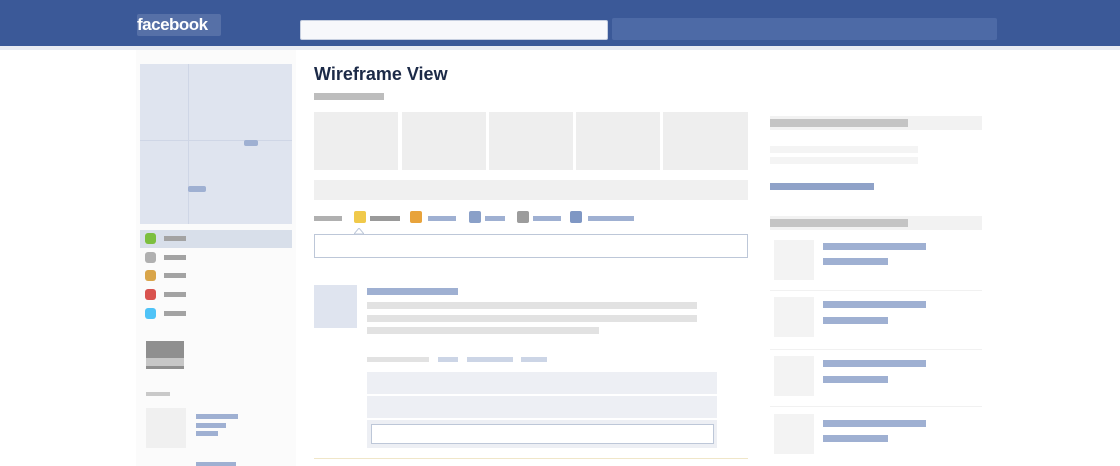 The width and height of the screenshot is (1120, 466). What do you see at coordinates (150, 313) in the screenshot?
I see `friends-icon` at bounding box center [150, 313].